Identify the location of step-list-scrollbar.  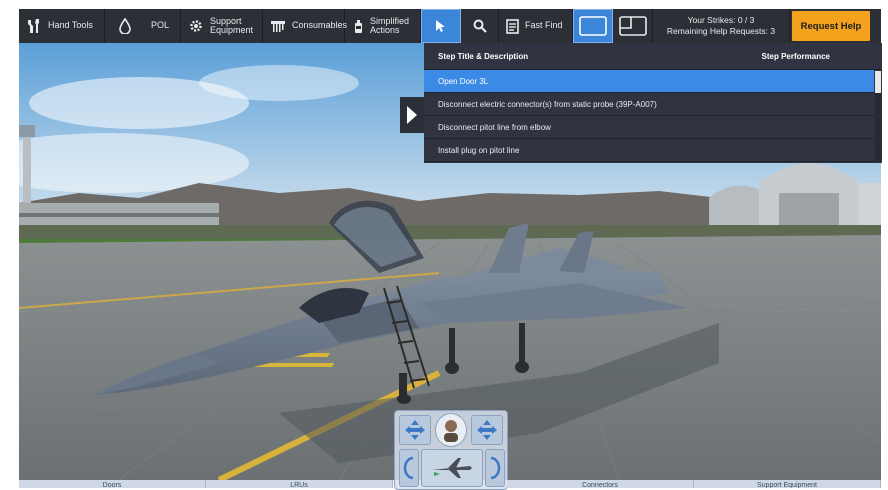
(878, 116).